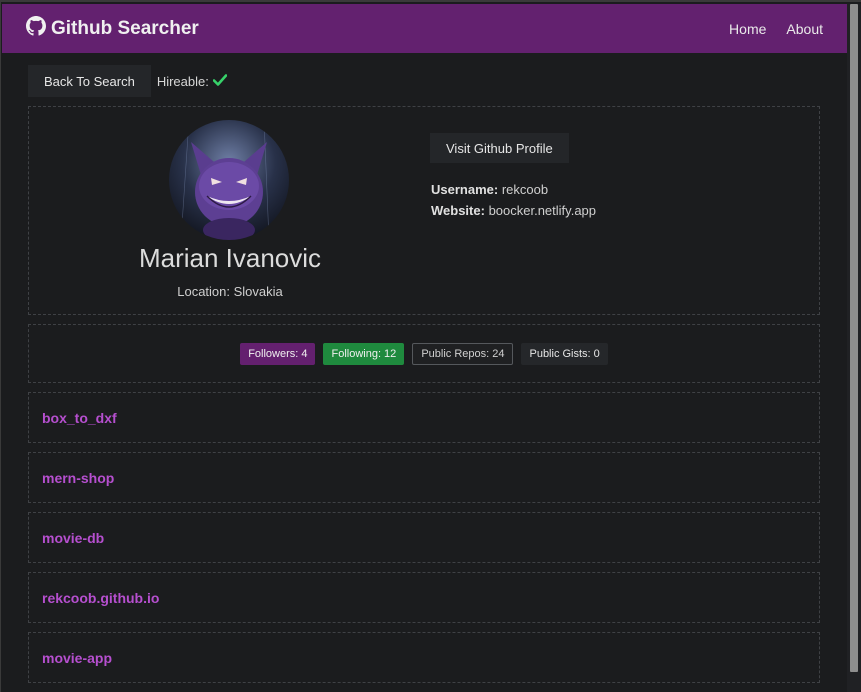 This screenshot has width=861, height=692. What do you see at coordinates (73, 538) in the screenshot?
I see `repo-link: movie-db` at bounding box center [73, 538].